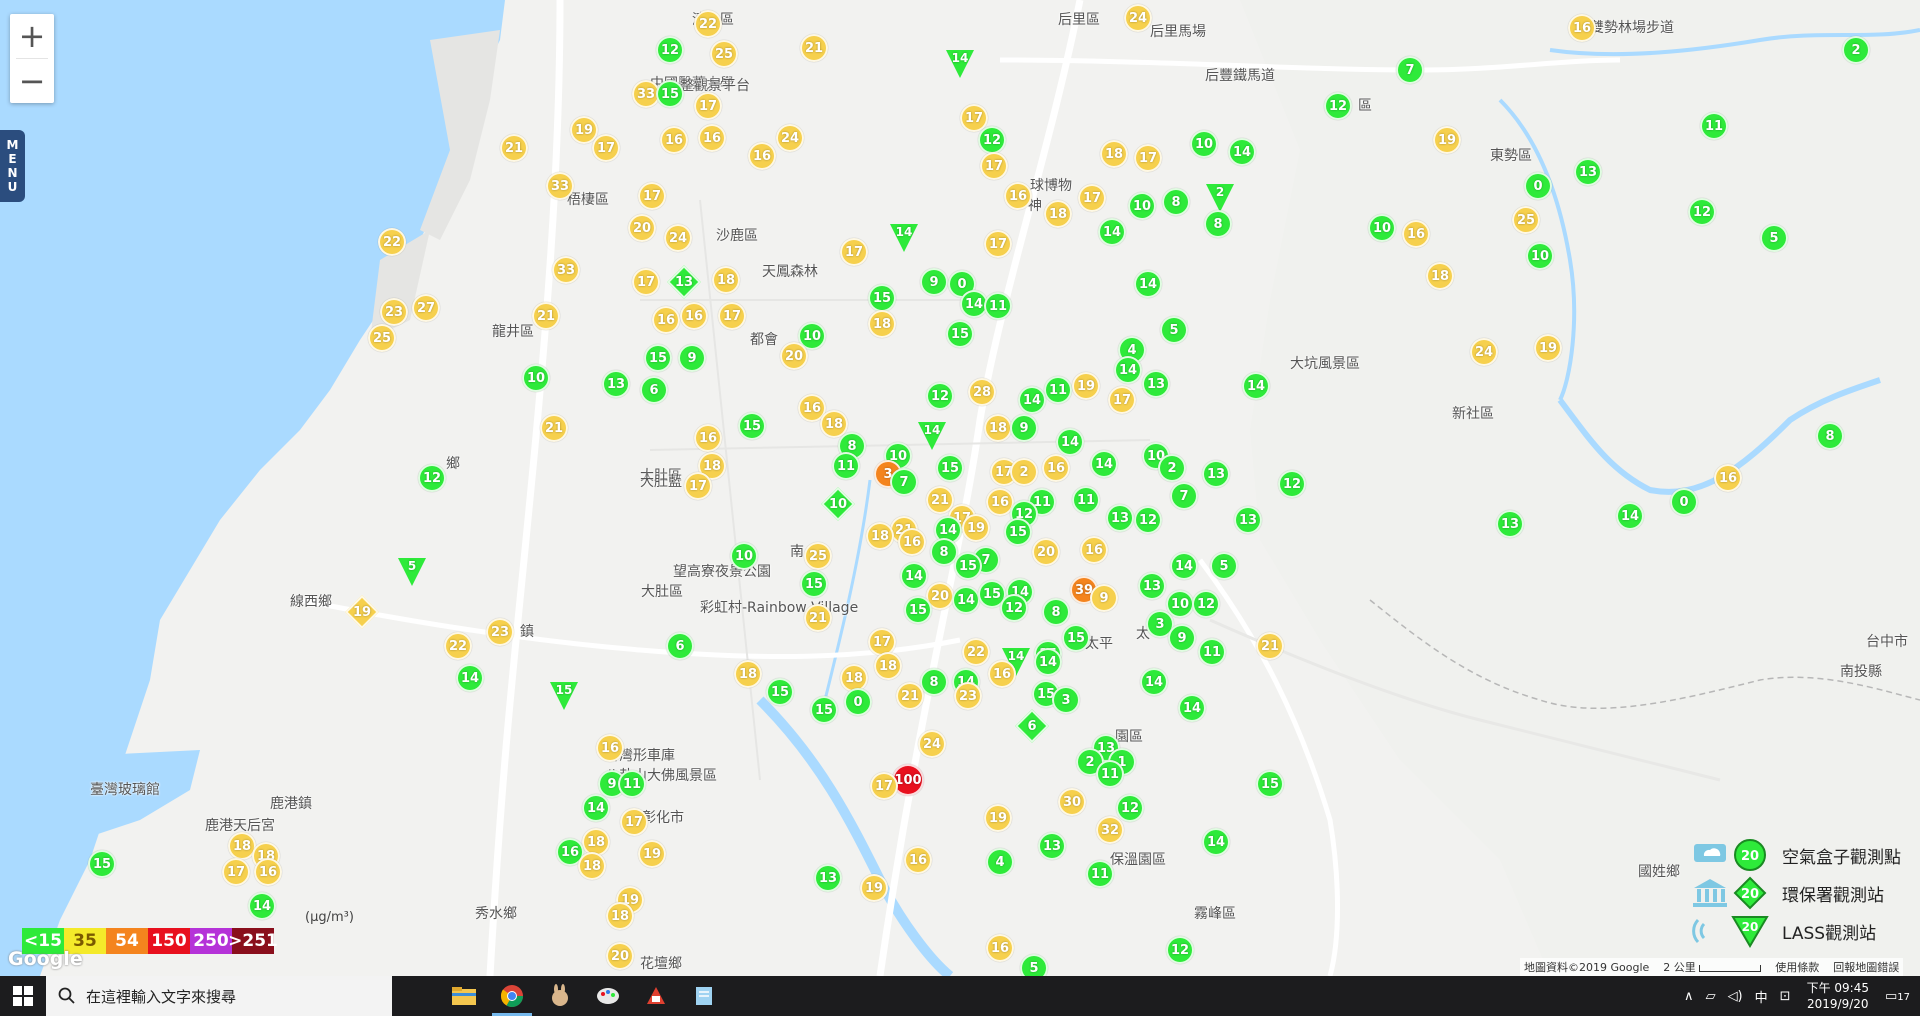  What do you see at coordinates (1110, 830) in the screenshot?
I see `airbox-station-marker: 32` at bounding box center [1110, 830].